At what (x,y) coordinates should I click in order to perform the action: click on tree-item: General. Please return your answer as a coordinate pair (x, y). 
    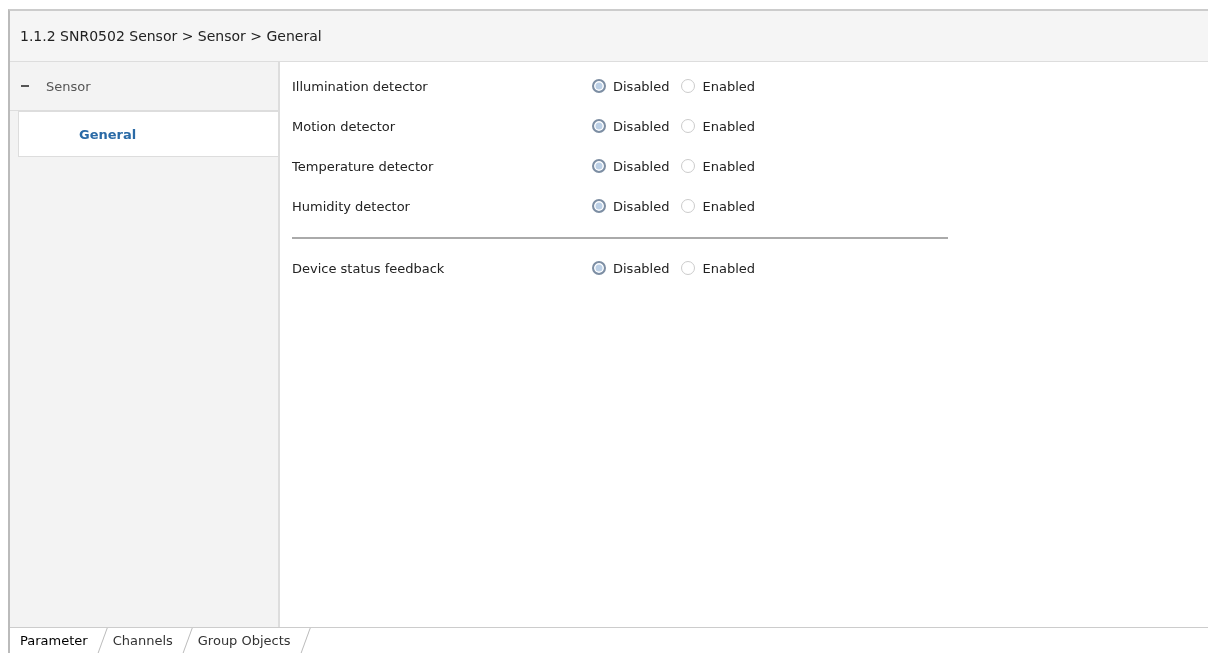
    Looking at the image, I should click on (148, 134).